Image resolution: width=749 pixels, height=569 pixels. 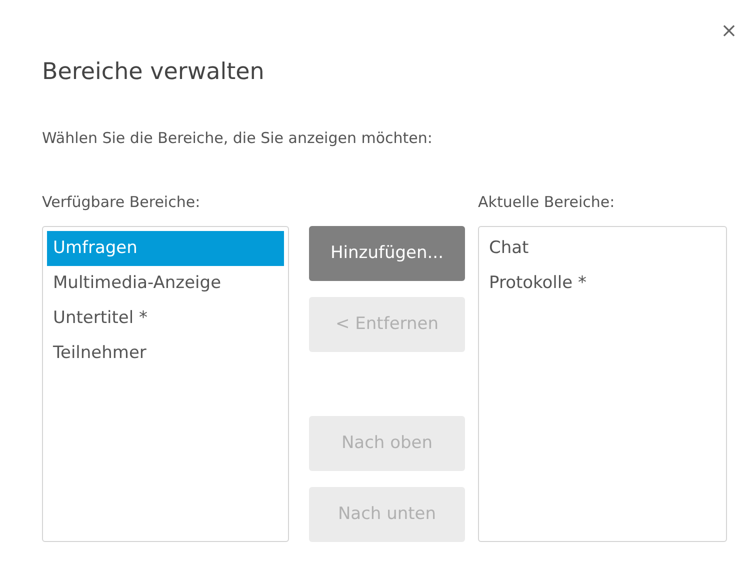 I want to click on list-label: Aktuelle Bereiche:, so click(x=547, y=202).